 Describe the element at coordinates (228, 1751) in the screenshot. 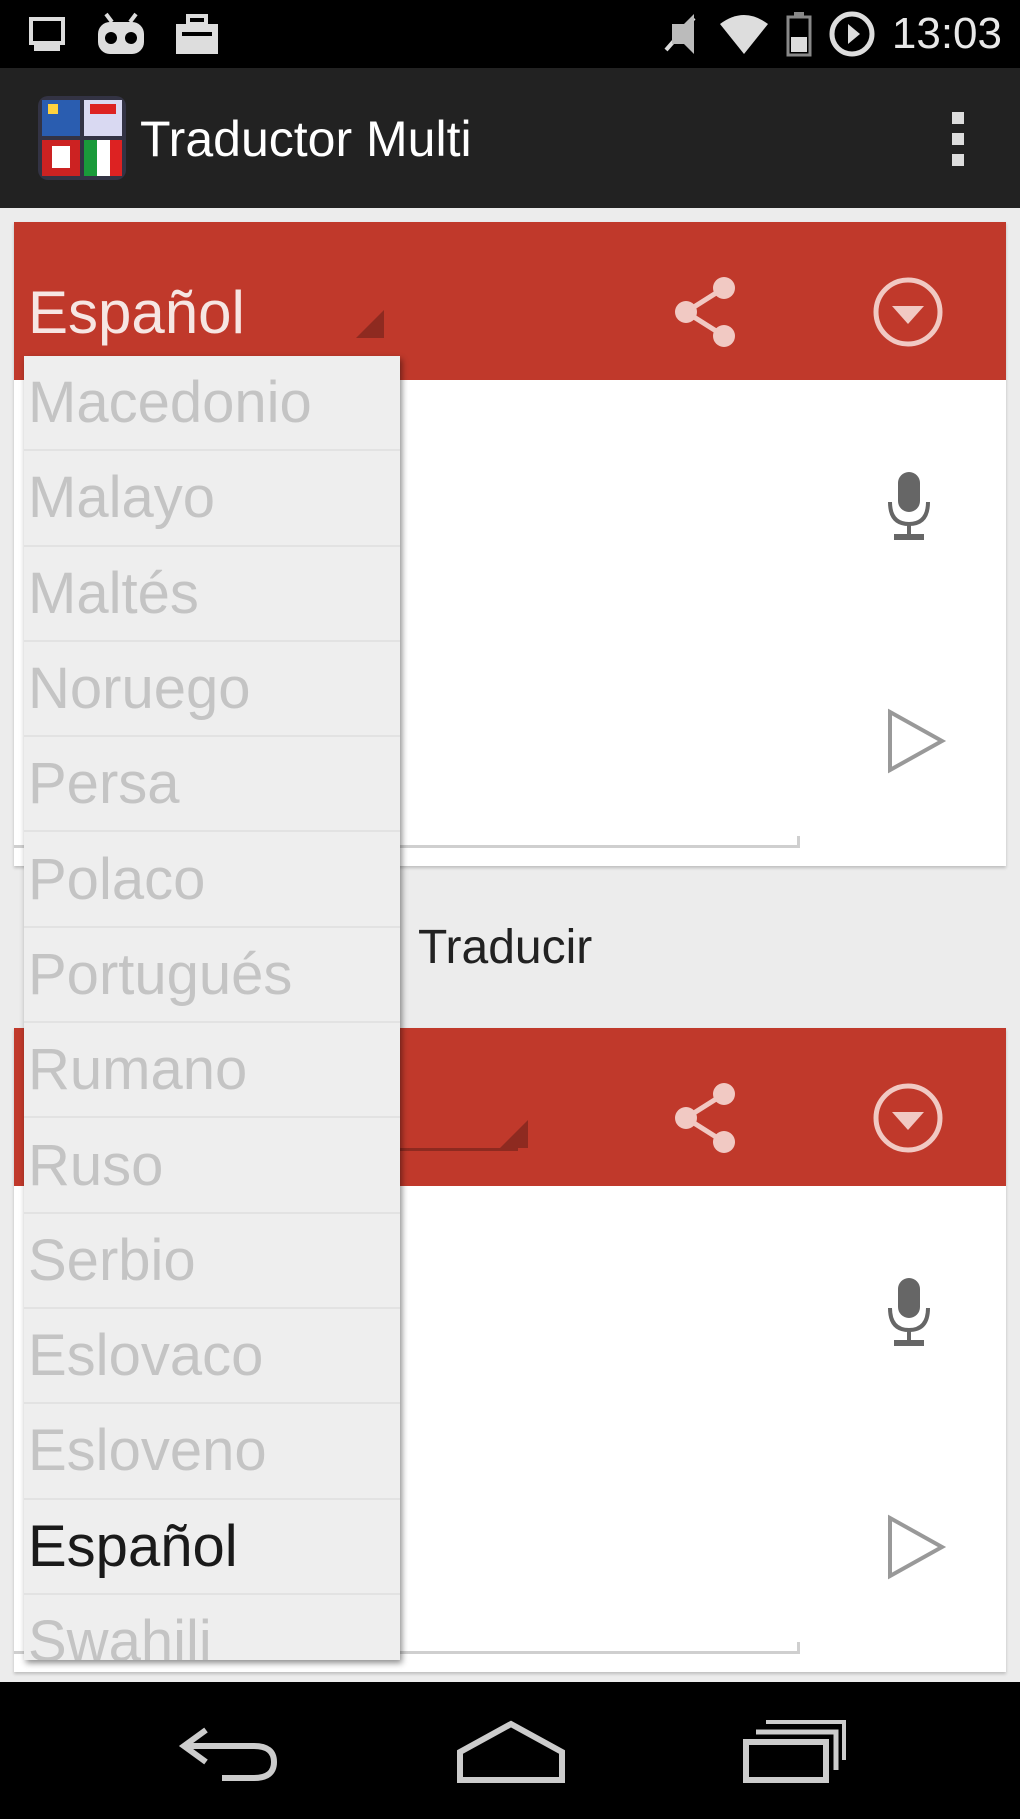

I see `back-icon` at that location.